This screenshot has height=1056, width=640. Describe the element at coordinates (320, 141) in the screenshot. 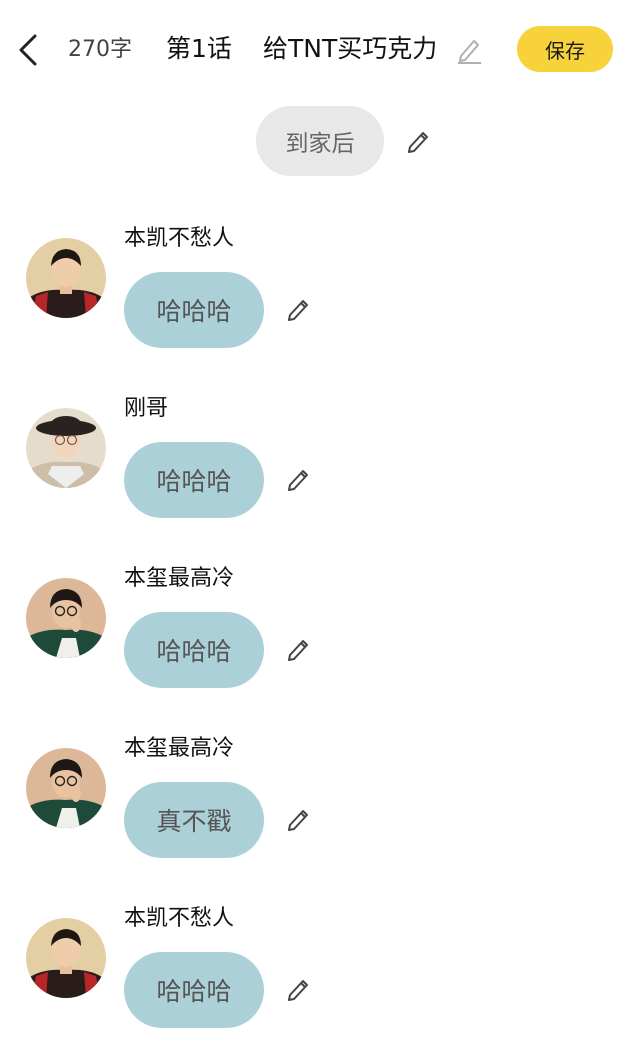

I see `scene-bubble: 到家后` at that location.